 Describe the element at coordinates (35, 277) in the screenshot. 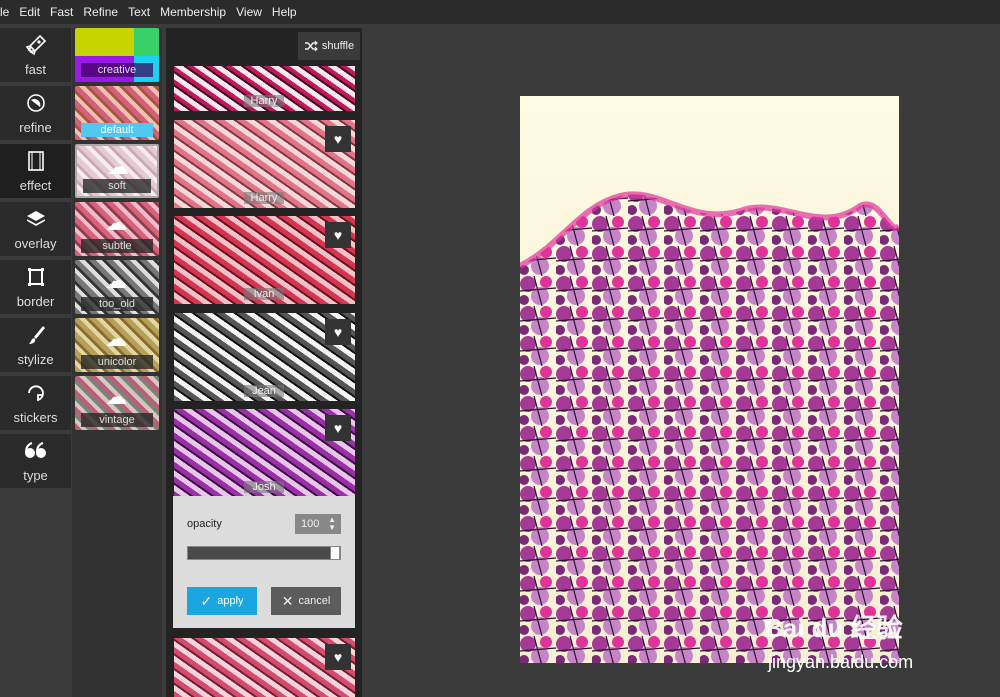

I see `border-icon` at that location.